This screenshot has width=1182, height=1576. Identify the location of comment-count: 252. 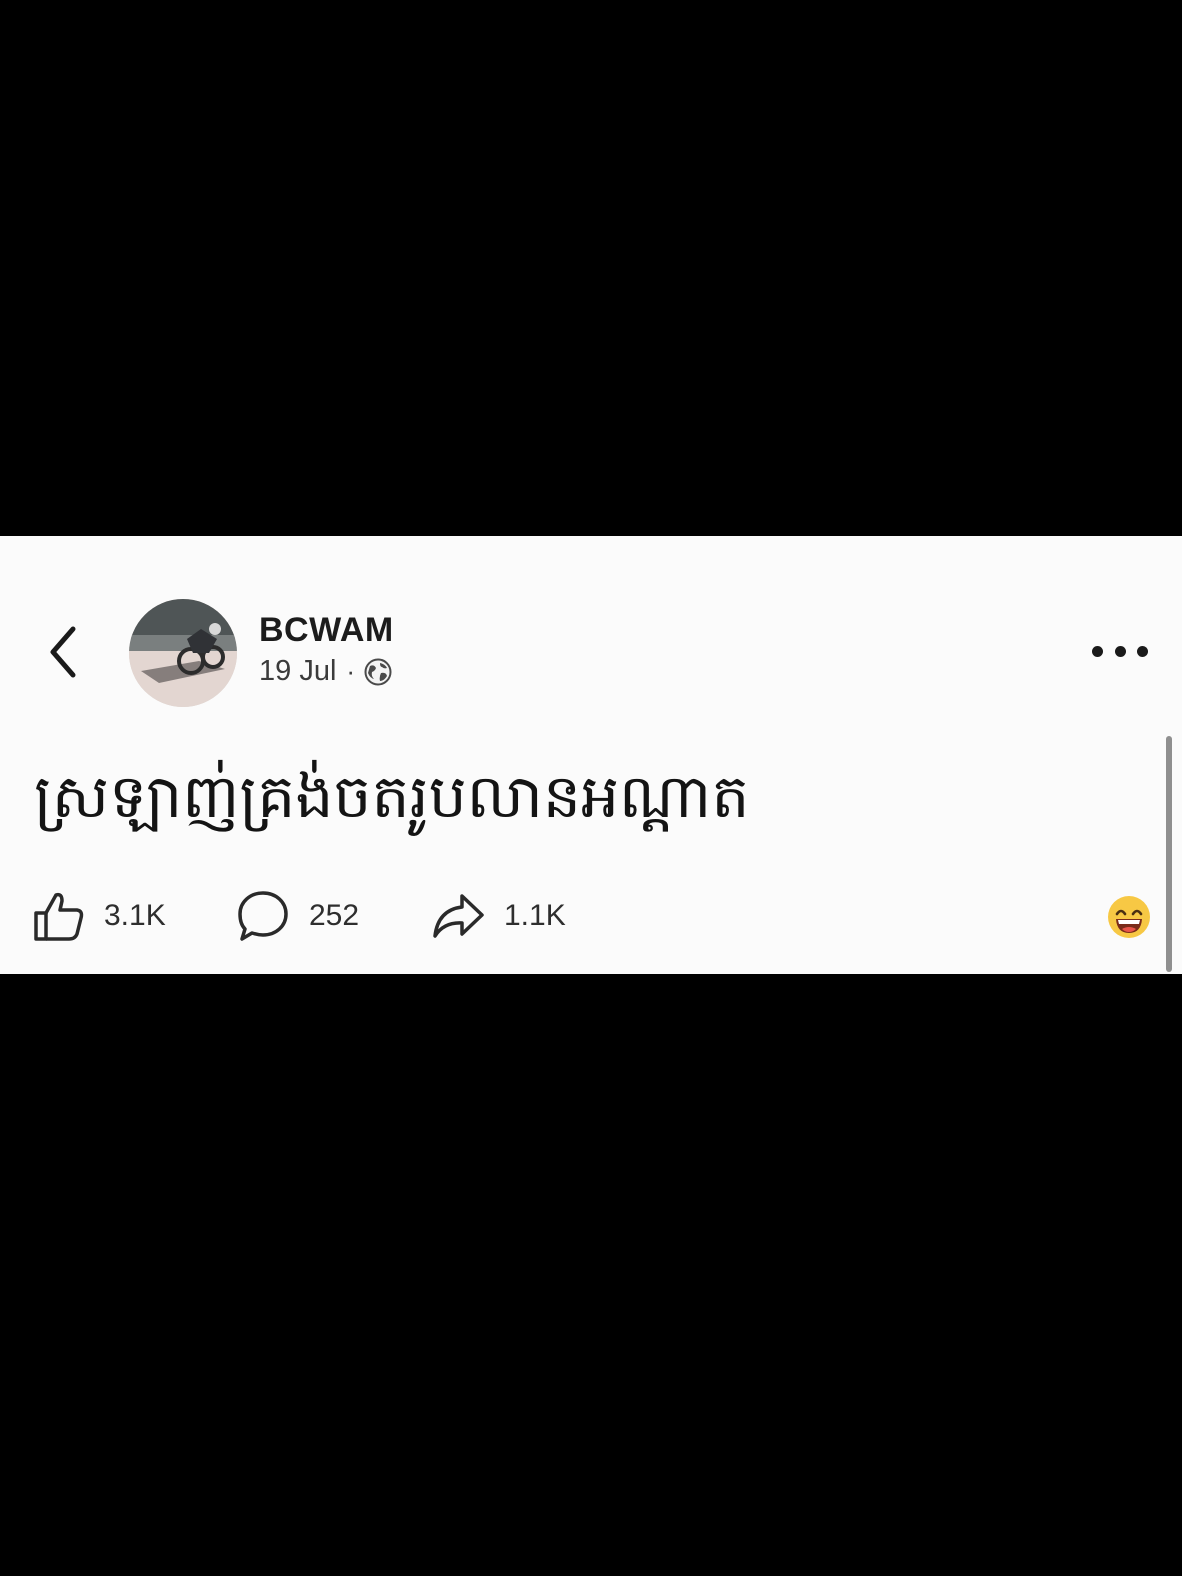
(334, 915).